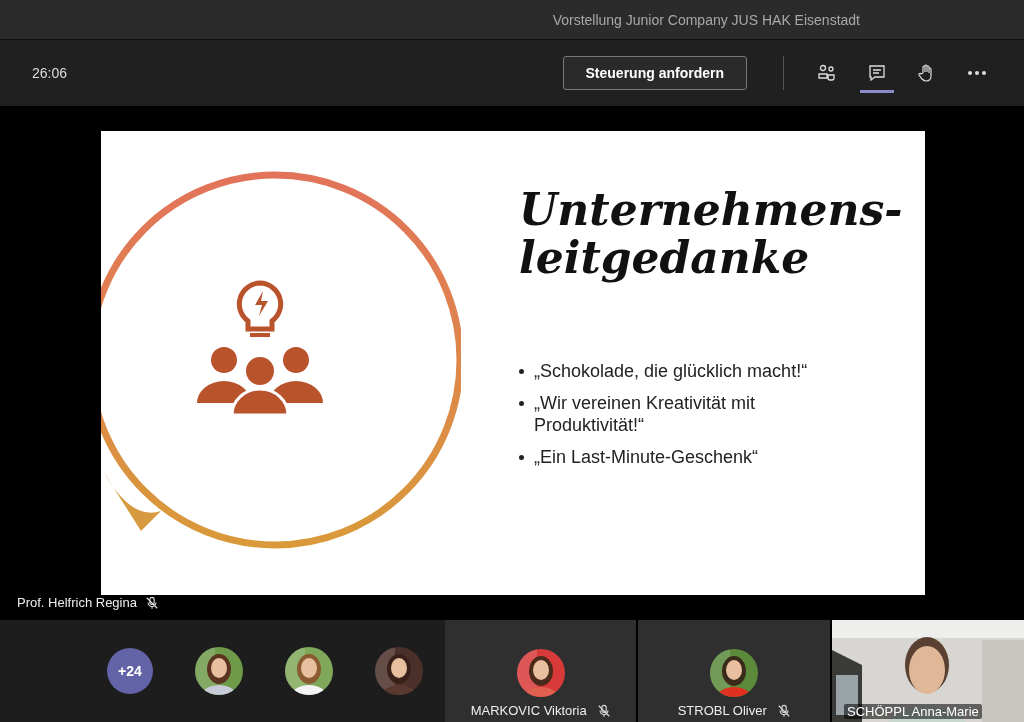 The image size is (1024, 722). What do you see at coordinates (722, 710) in the screenshot?
I see `participant-name: STROBL Oliver` at bounding box center [722, 710].